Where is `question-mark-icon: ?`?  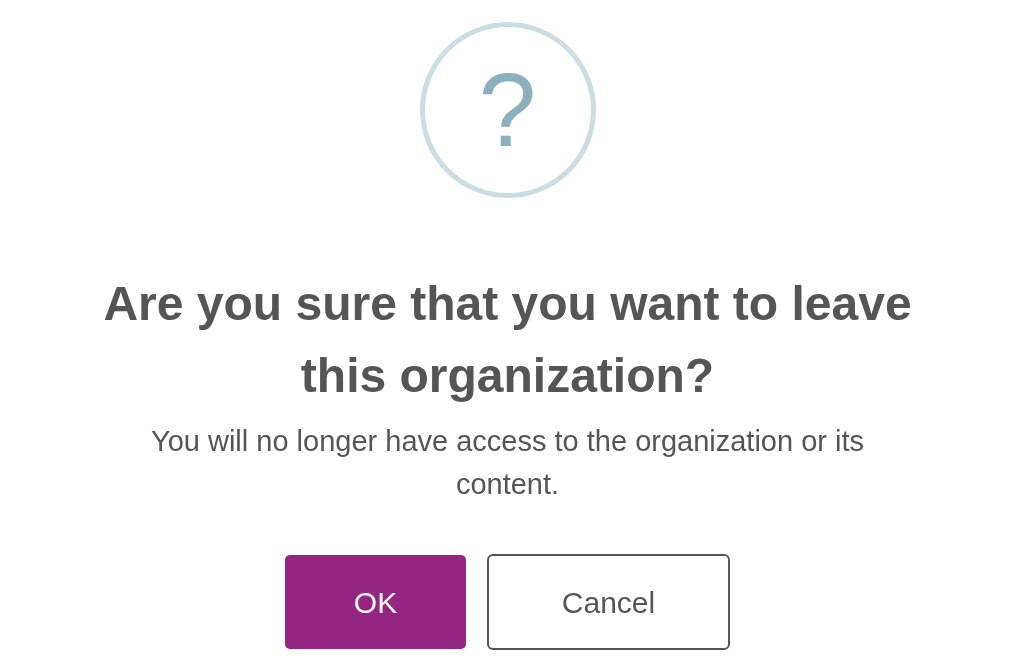 question-mark-icon: ? is located at coordinates (507, 110).